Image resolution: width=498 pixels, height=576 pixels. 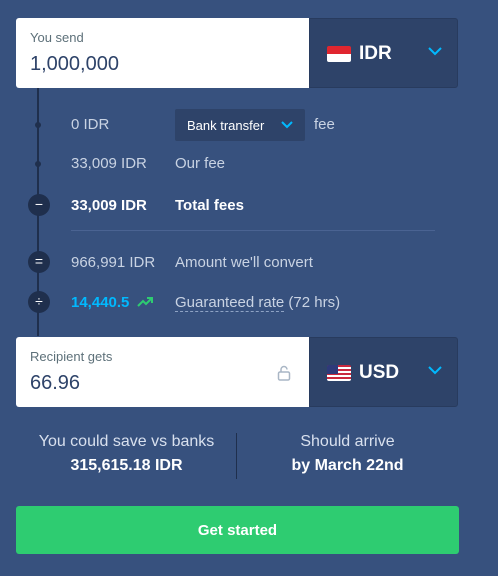 What do you see at coordinates (57, 37) in the screenshot?
I see `send-amount-label: You send` at bounding box center [57, 37].